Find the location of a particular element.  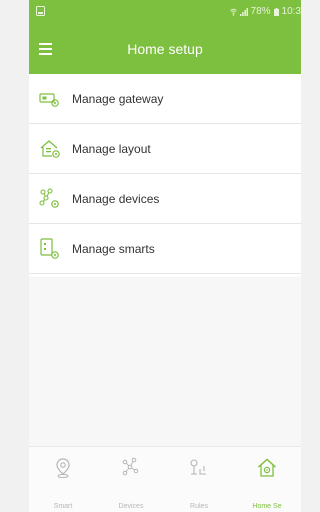

notification-icon is located at coordinates (40, 11).